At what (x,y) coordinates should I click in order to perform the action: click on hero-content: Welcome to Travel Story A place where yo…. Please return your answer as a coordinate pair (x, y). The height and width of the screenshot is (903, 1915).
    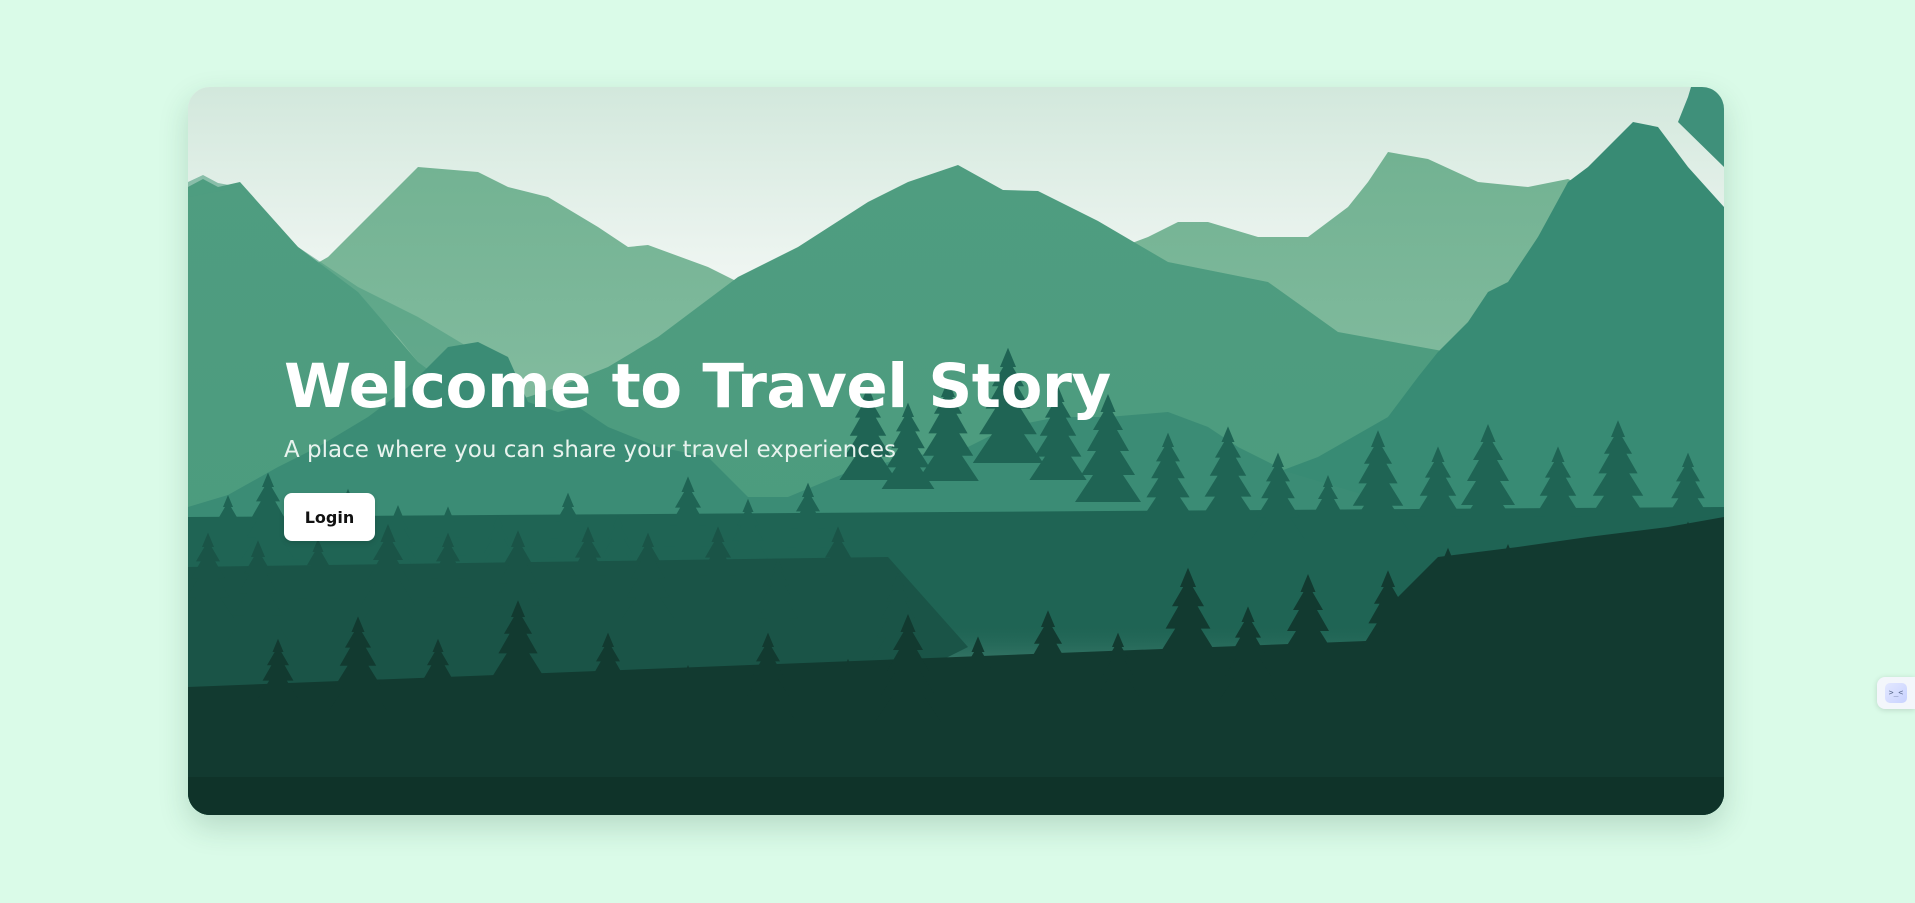
    Looking at the image, I should click on (734, 443).